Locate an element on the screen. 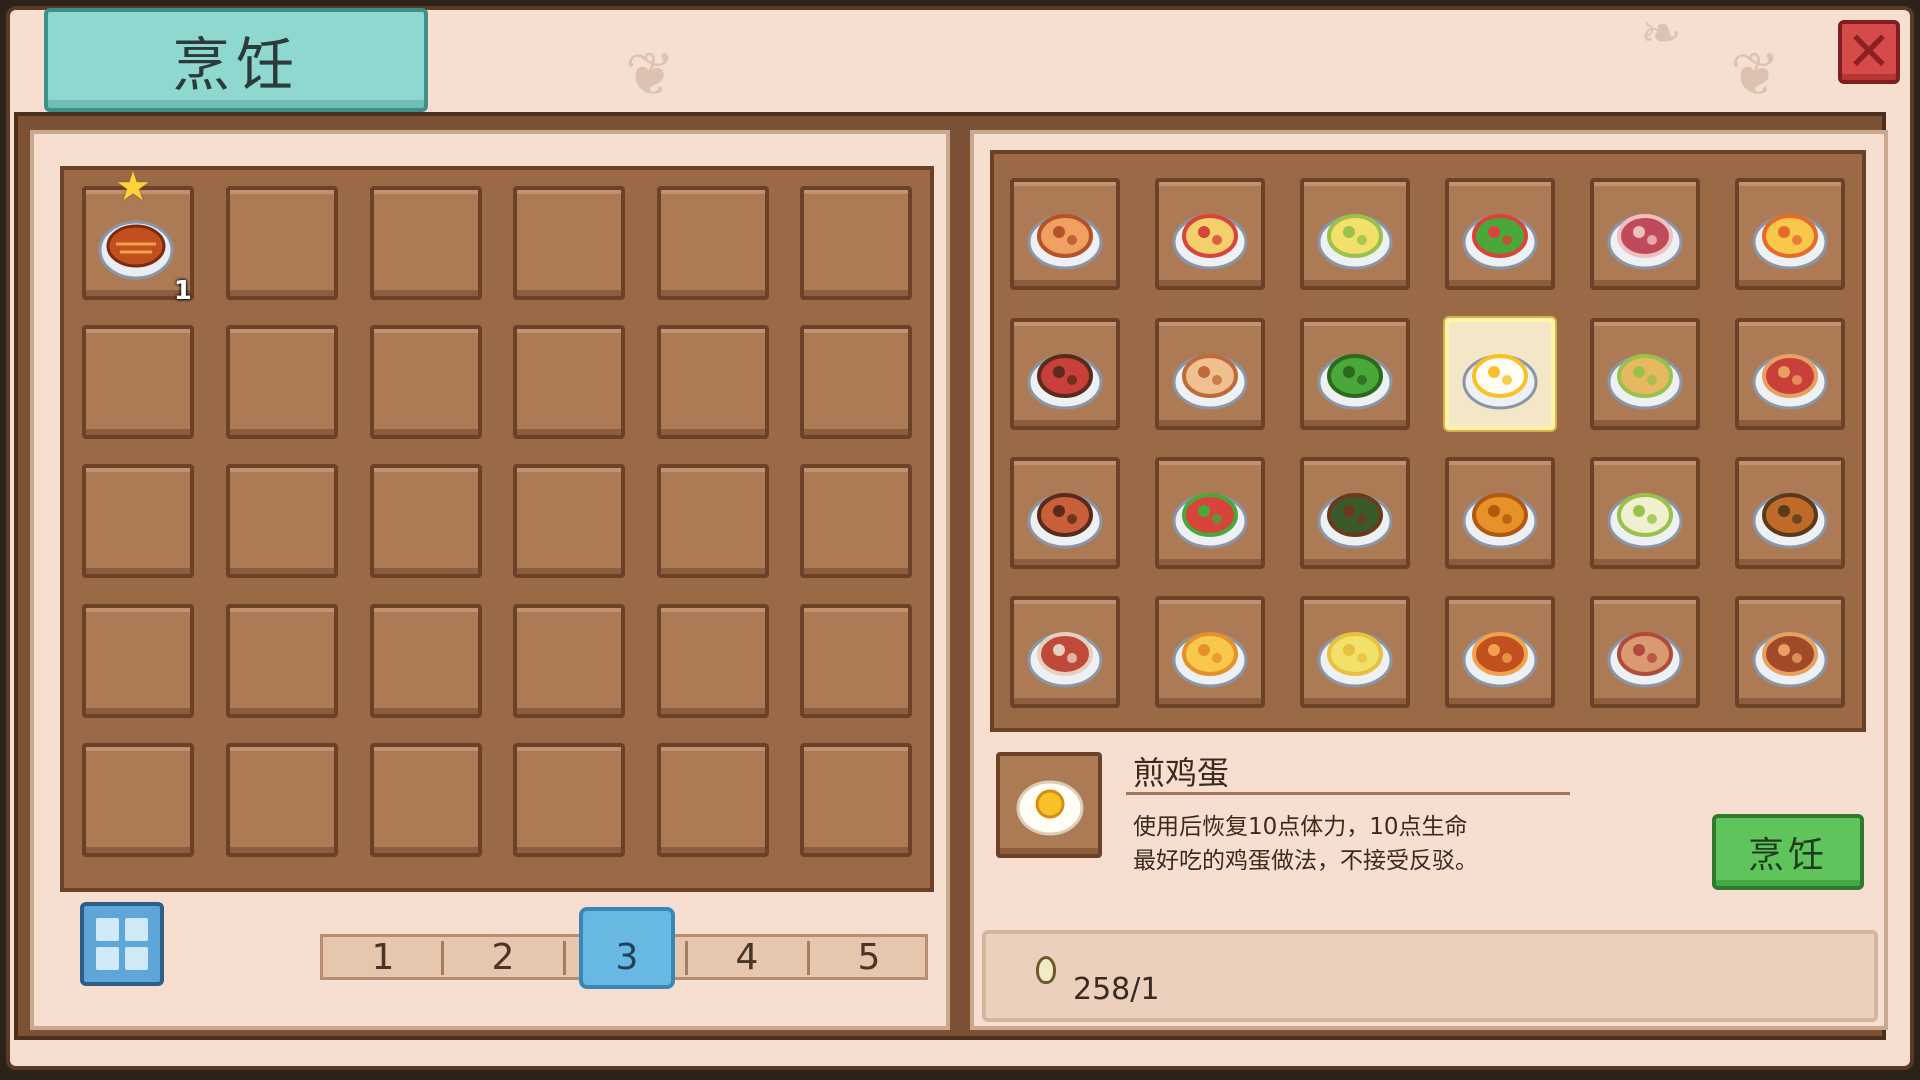  page-selector: 1 2 3 4 5 is located at coordinates (624, 948).